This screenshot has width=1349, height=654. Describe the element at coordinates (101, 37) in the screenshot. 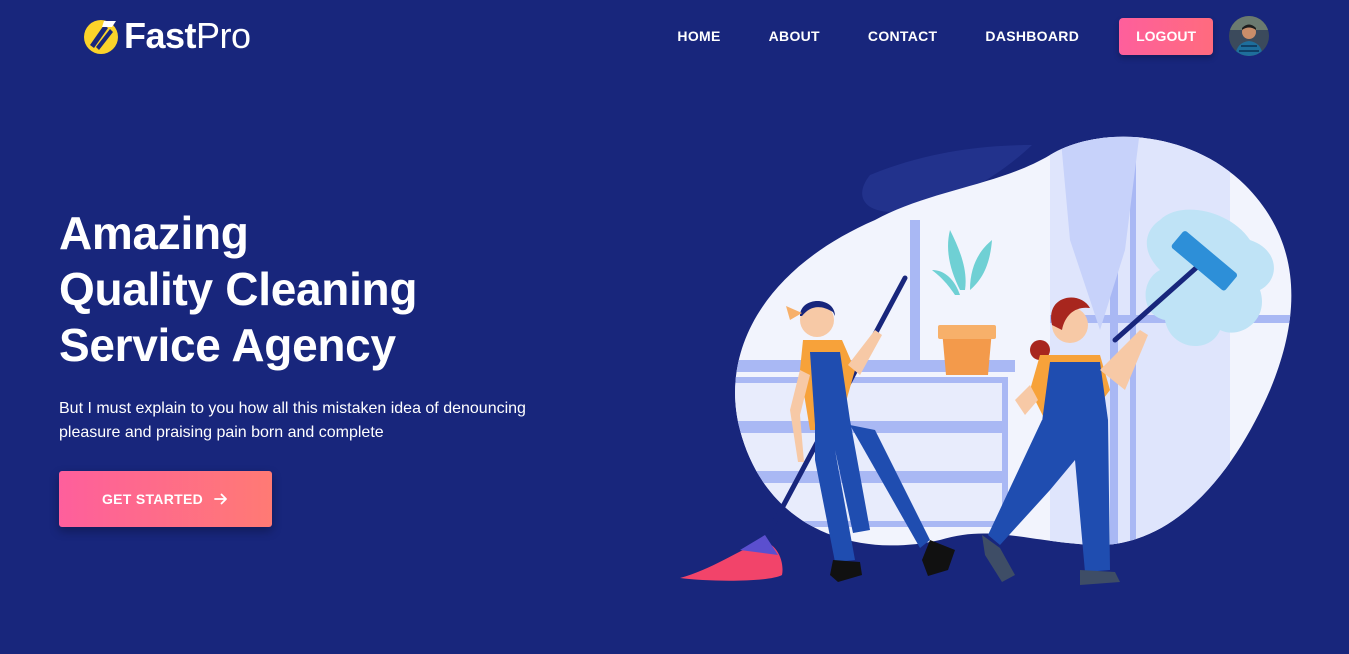

I see `fastpro-logo-icon` at that location.